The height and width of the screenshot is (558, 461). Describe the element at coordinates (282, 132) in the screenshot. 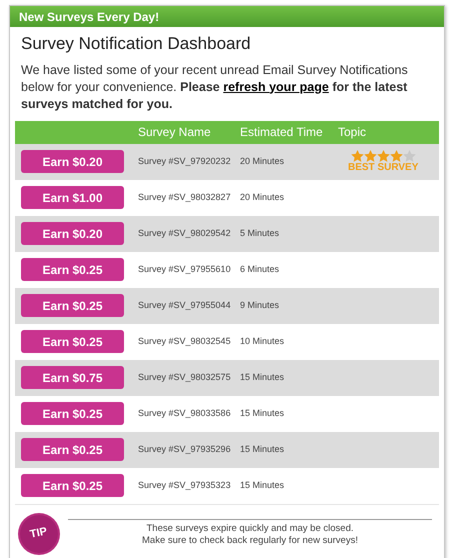

I see `column-header: Estimated Time` at that location.